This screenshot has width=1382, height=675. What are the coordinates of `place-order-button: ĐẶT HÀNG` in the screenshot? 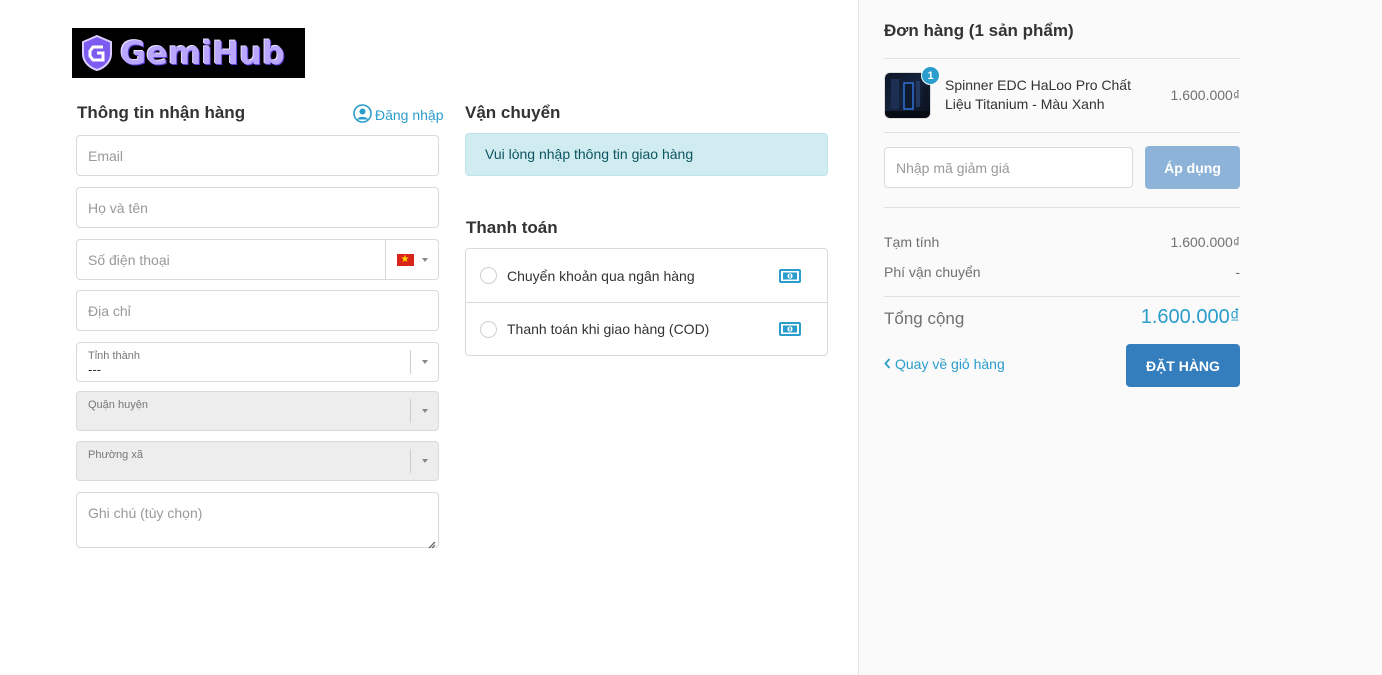 It's located at (1183, 365).